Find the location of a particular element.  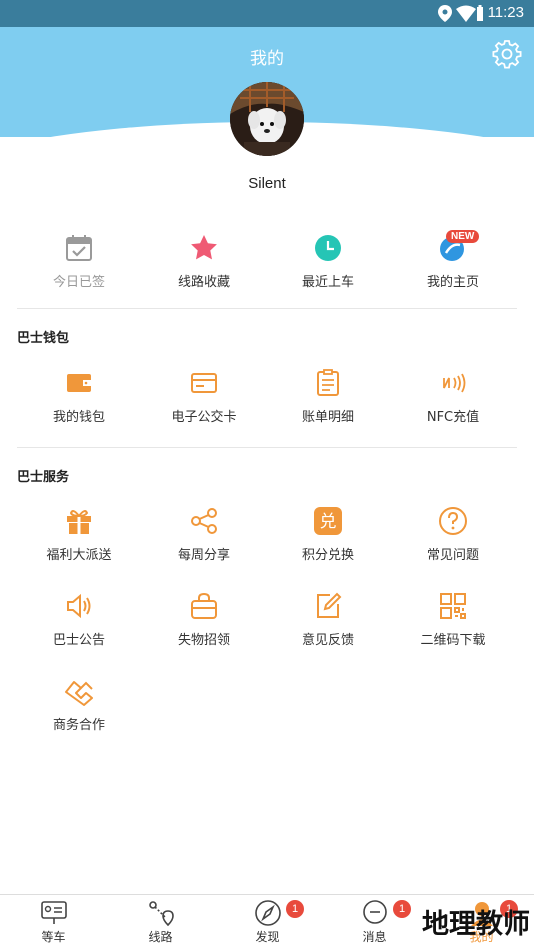

section-title-wallet: 巴士钱包 is located at coordinates (43, 338).